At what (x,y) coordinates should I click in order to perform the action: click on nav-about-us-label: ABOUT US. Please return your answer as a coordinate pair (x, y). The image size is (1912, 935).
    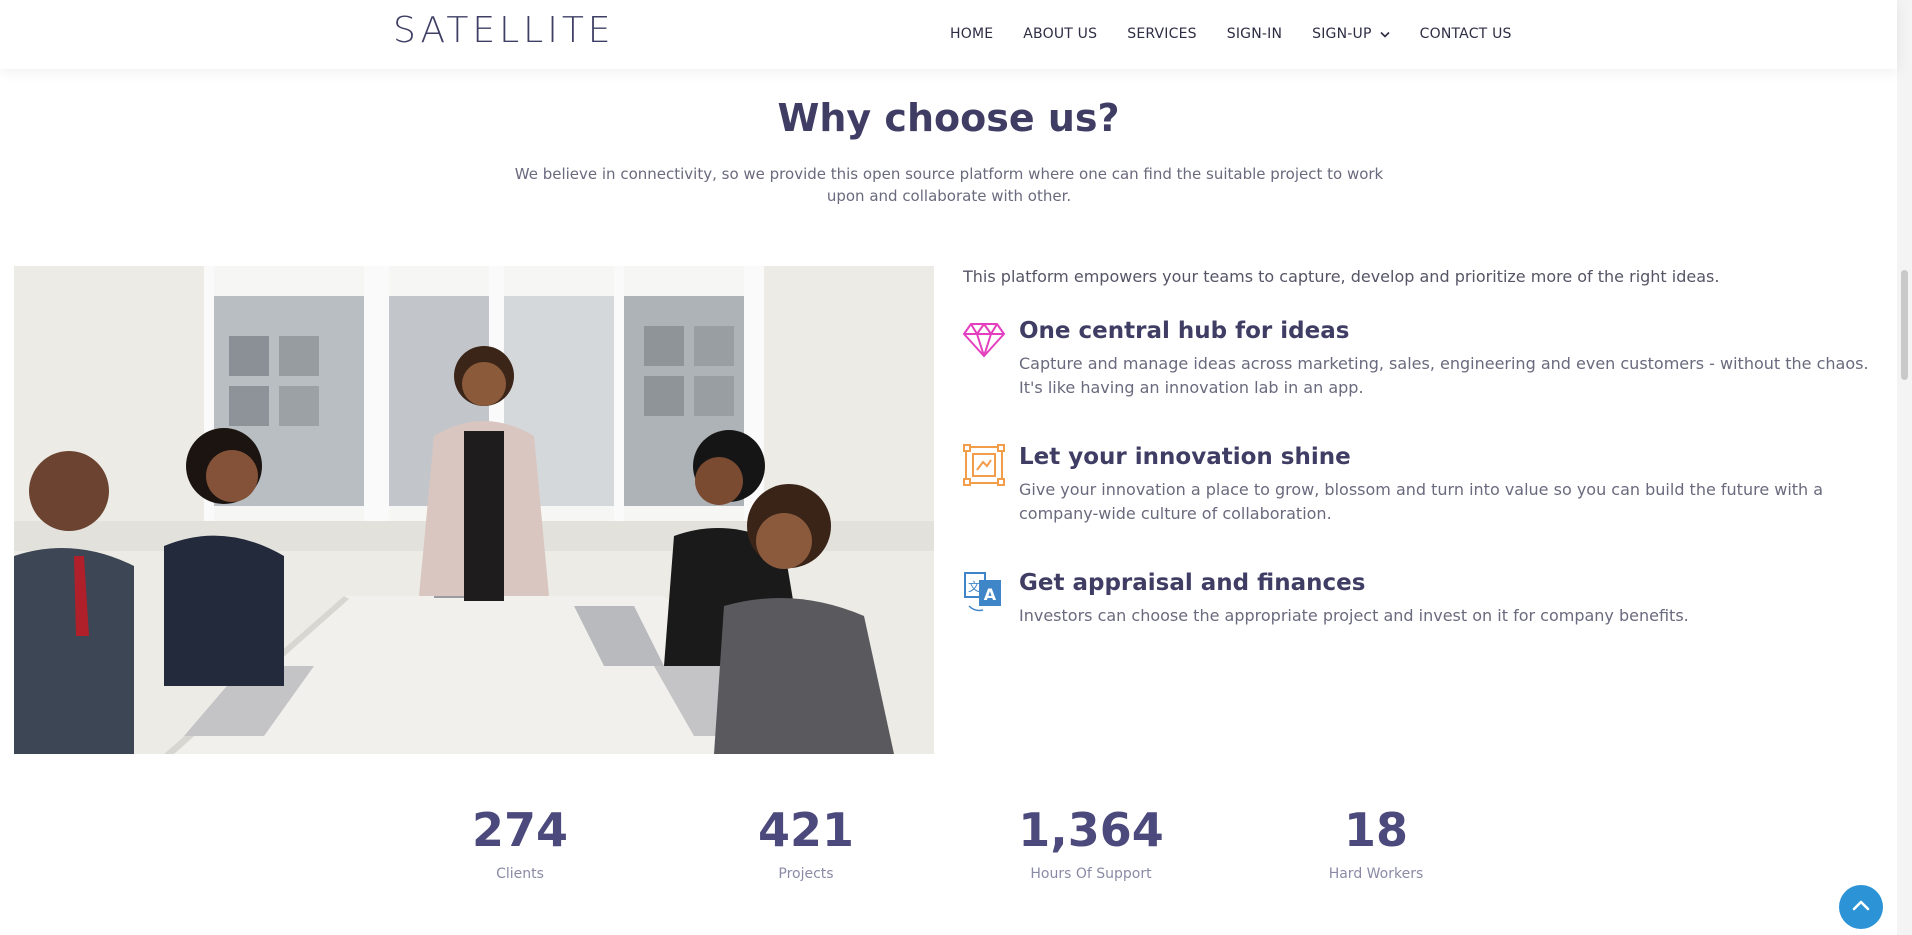
    Looking at the image, I should click on (1060, 34).